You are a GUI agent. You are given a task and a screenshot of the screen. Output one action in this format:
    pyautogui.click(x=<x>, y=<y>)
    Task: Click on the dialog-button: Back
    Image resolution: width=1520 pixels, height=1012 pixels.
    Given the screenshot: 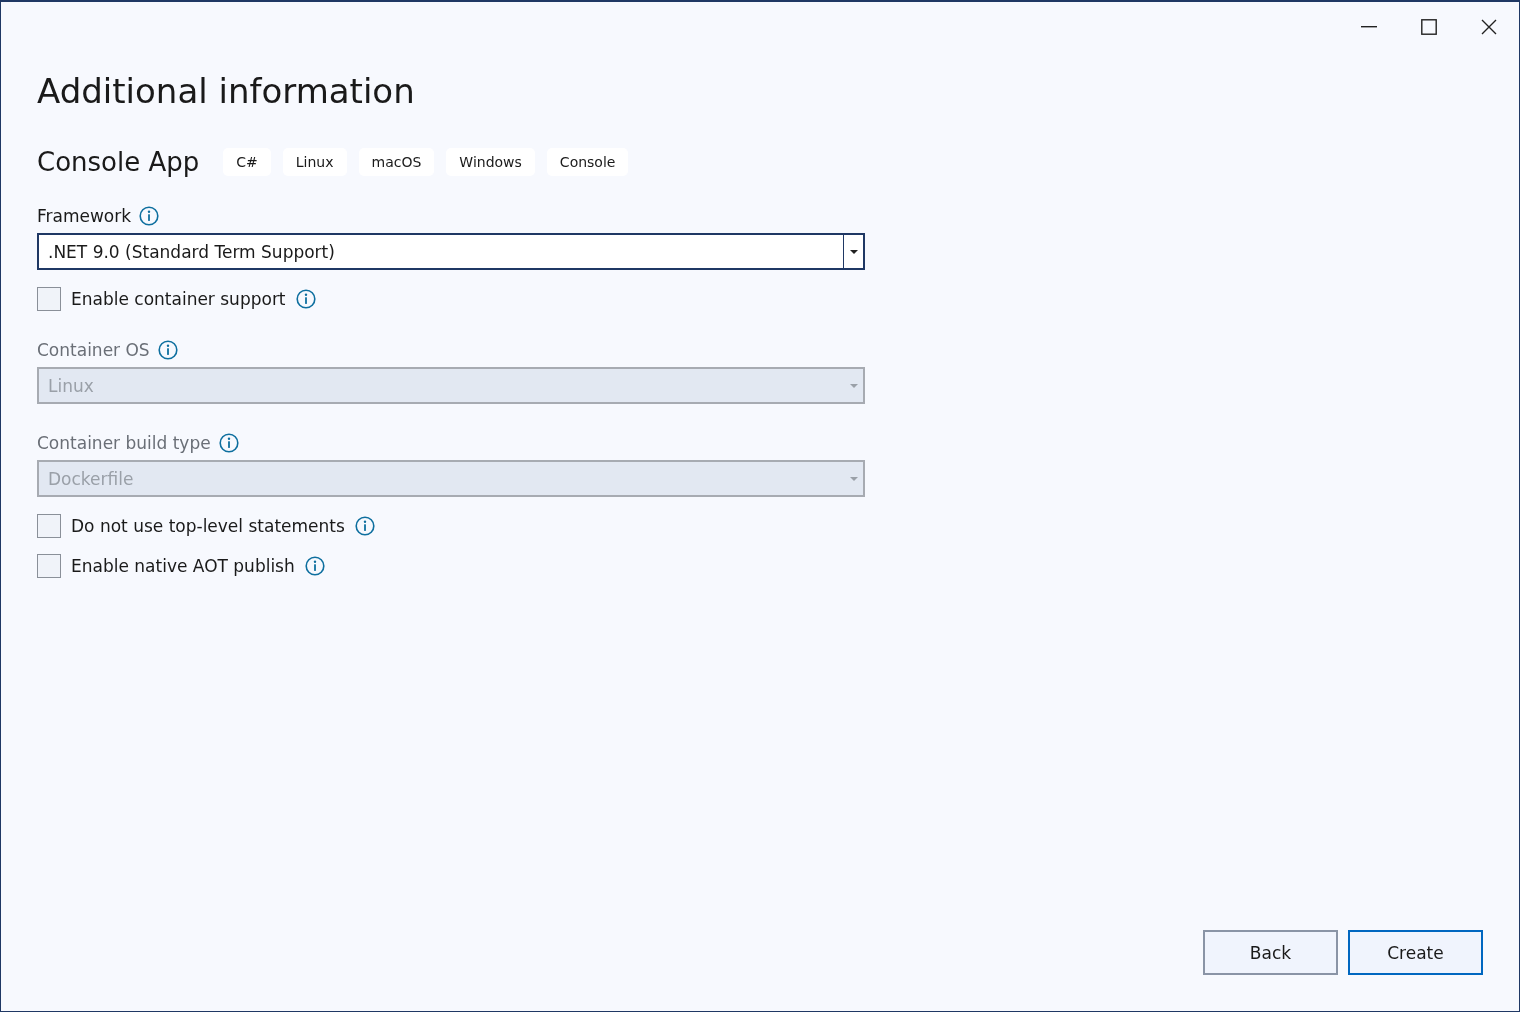 What is the action you would take?
    pyautogui.click(x=1270, y=952)
    